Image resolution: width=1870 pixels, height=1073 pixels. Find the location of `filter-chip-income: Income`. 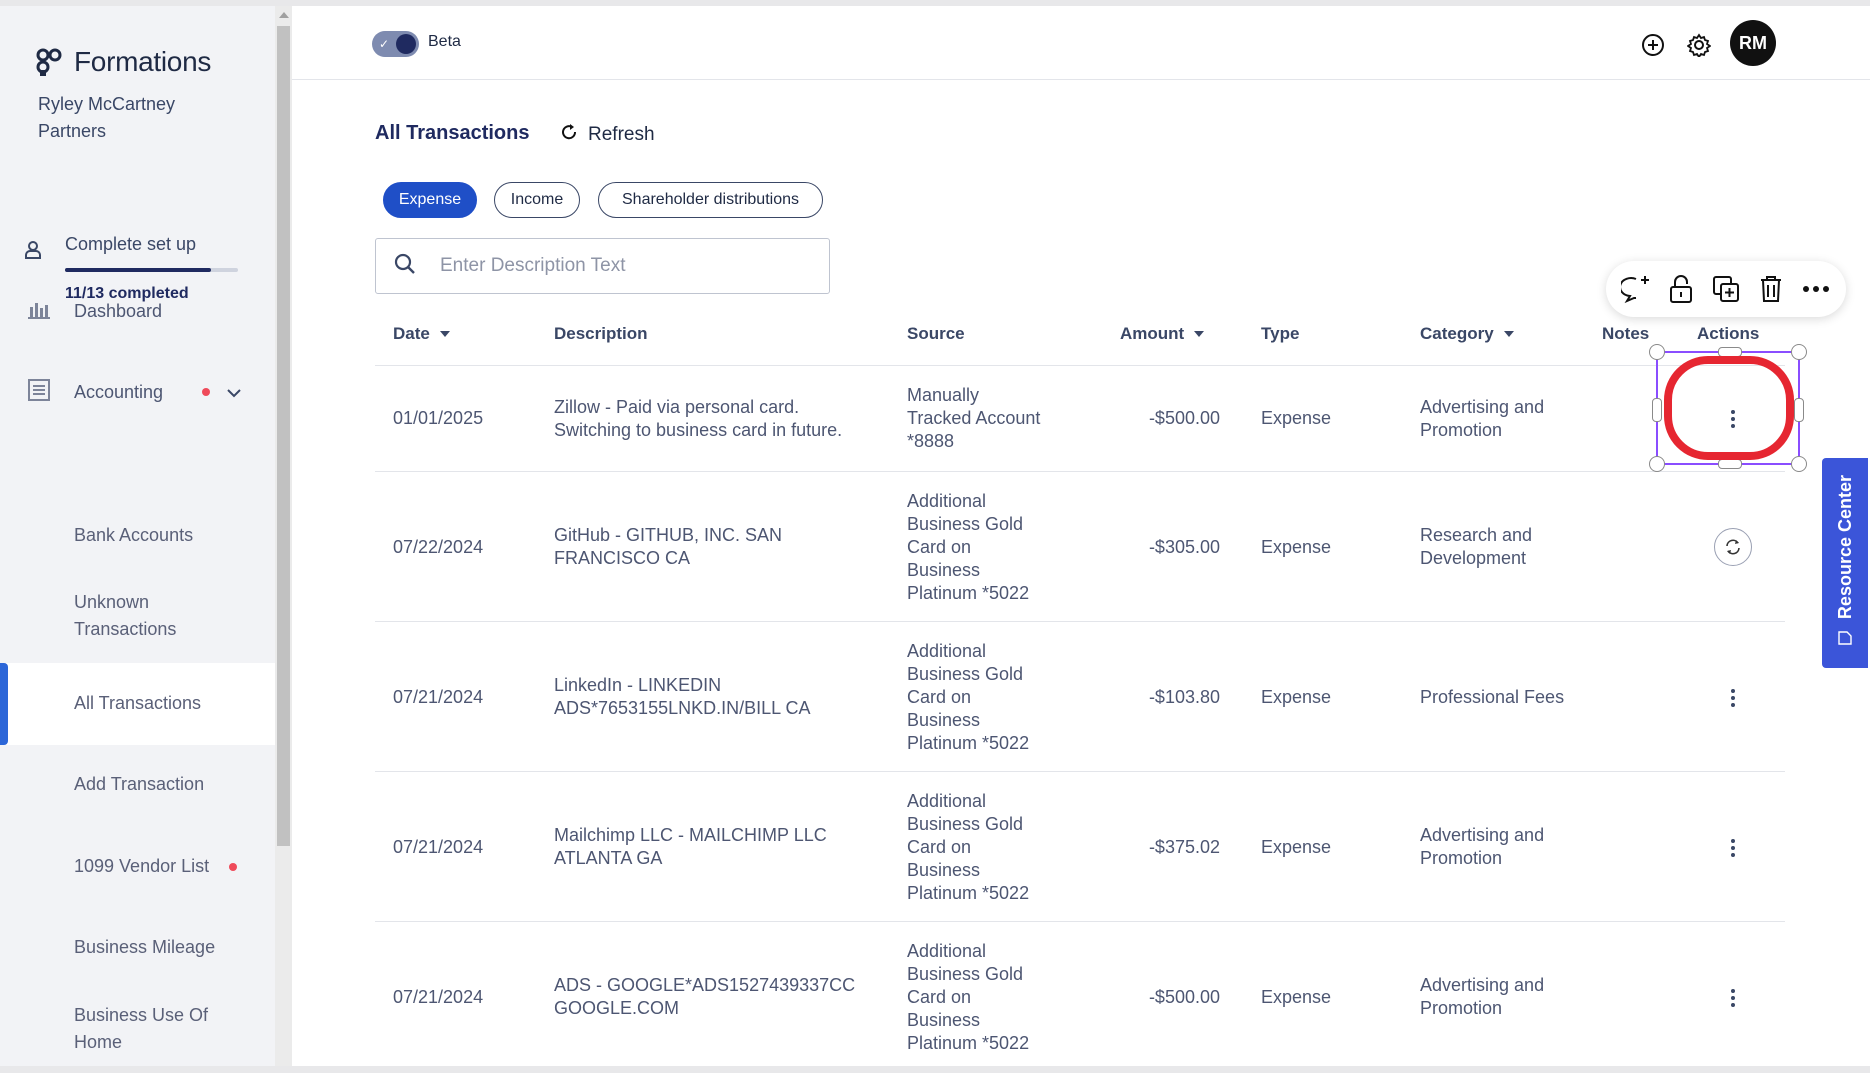

filter-chip-income: Income is located at coordinates (537, 200).